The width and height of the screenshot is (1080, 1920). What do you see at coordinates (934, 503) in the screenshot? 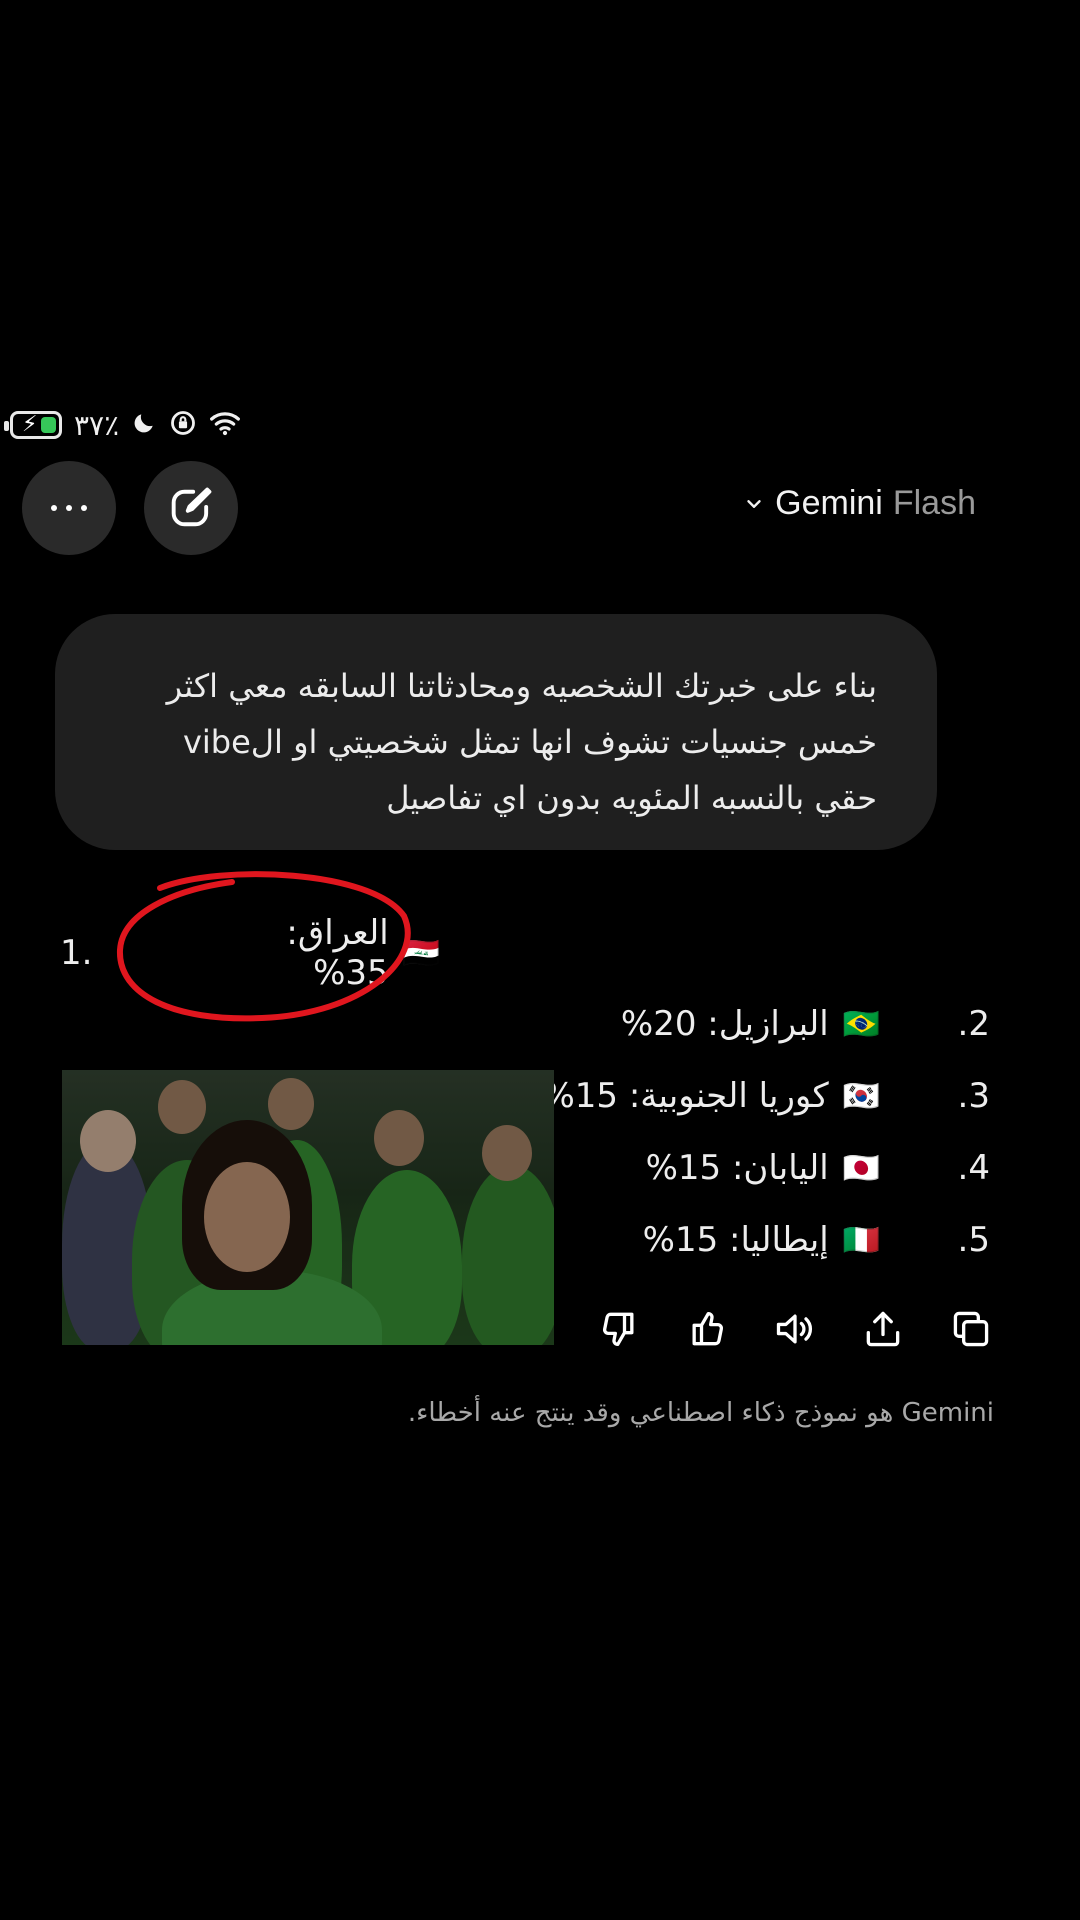
I see `model-variant: Flash` at bounding box center [934, 503].